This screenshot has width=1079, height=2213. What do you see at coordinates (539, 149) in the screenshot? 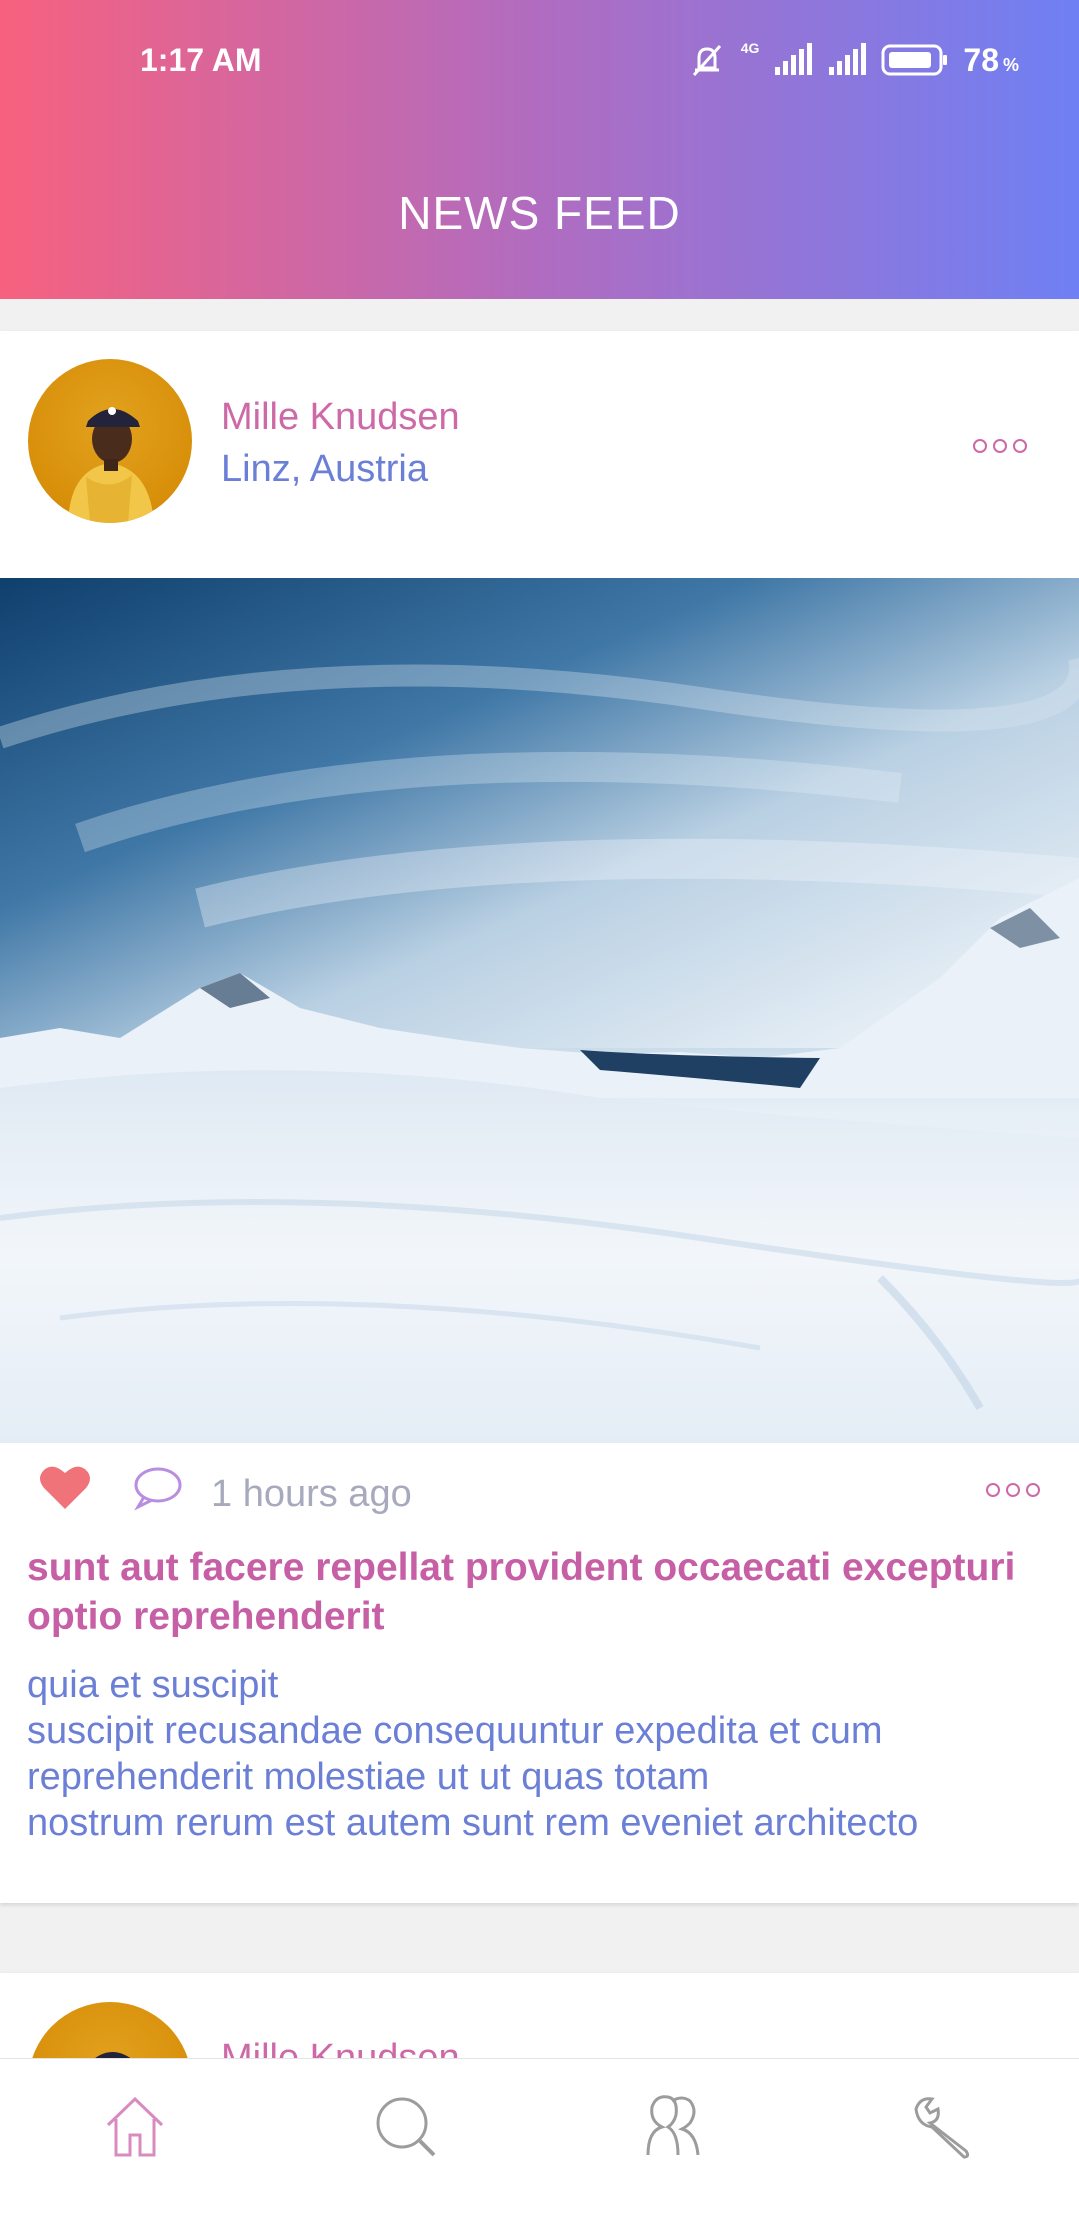
I see `app-header: 1:17 AM 4G 78% NEWS FEED` at bounding box center [539, 149].